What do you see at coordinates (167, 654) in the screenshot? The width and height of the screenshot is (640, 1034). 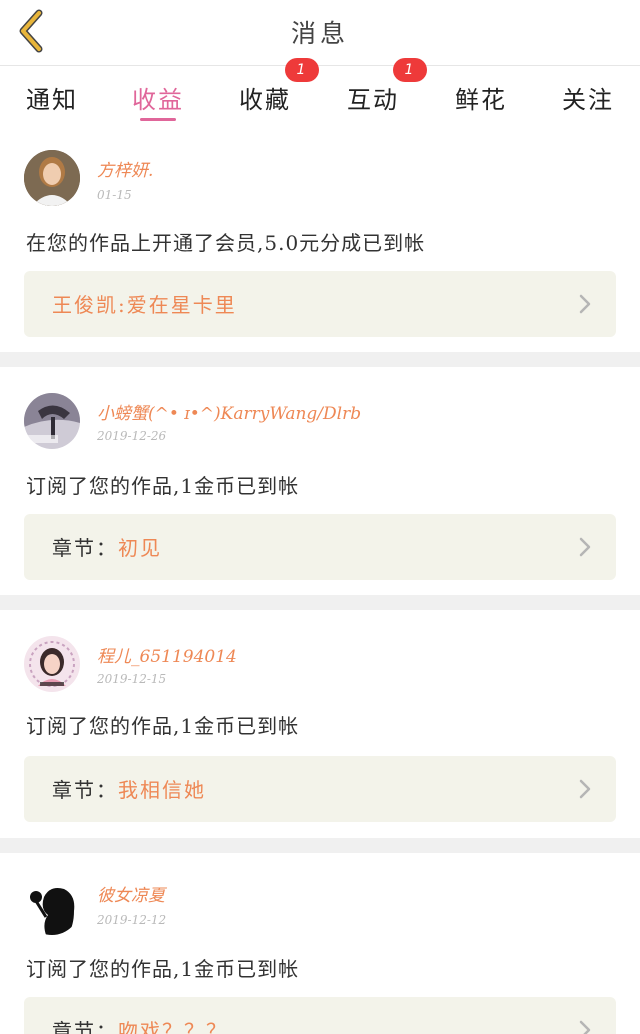 I see `username: 程儿_651194014` at bounding box center [167, 654].